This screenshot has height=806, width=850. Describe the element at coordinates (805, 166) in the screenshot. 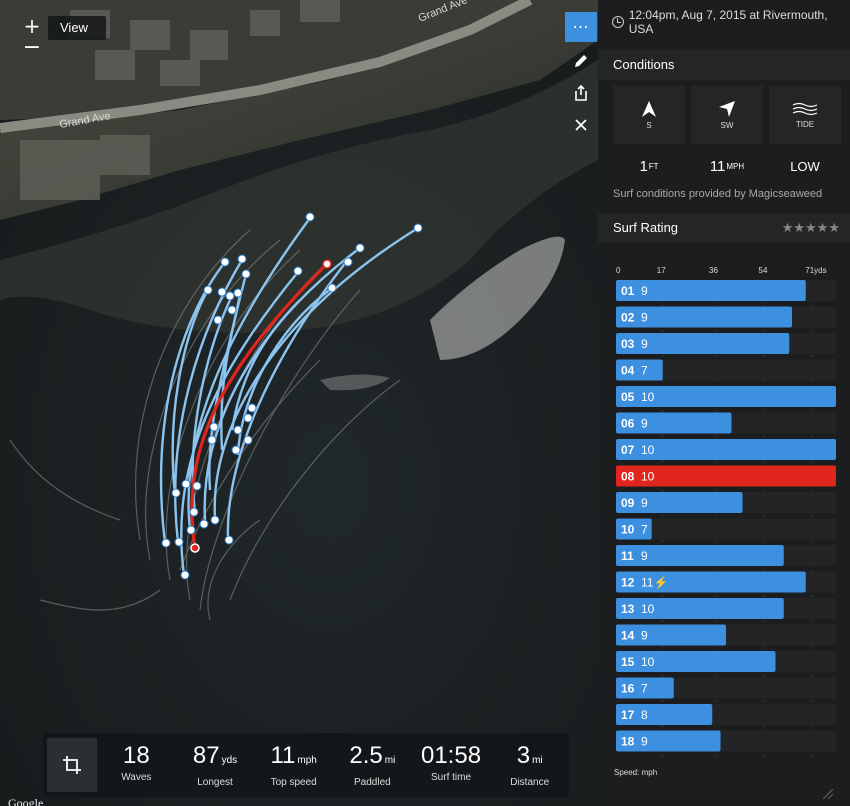

I see `tide-value-text: LOW` at that location.